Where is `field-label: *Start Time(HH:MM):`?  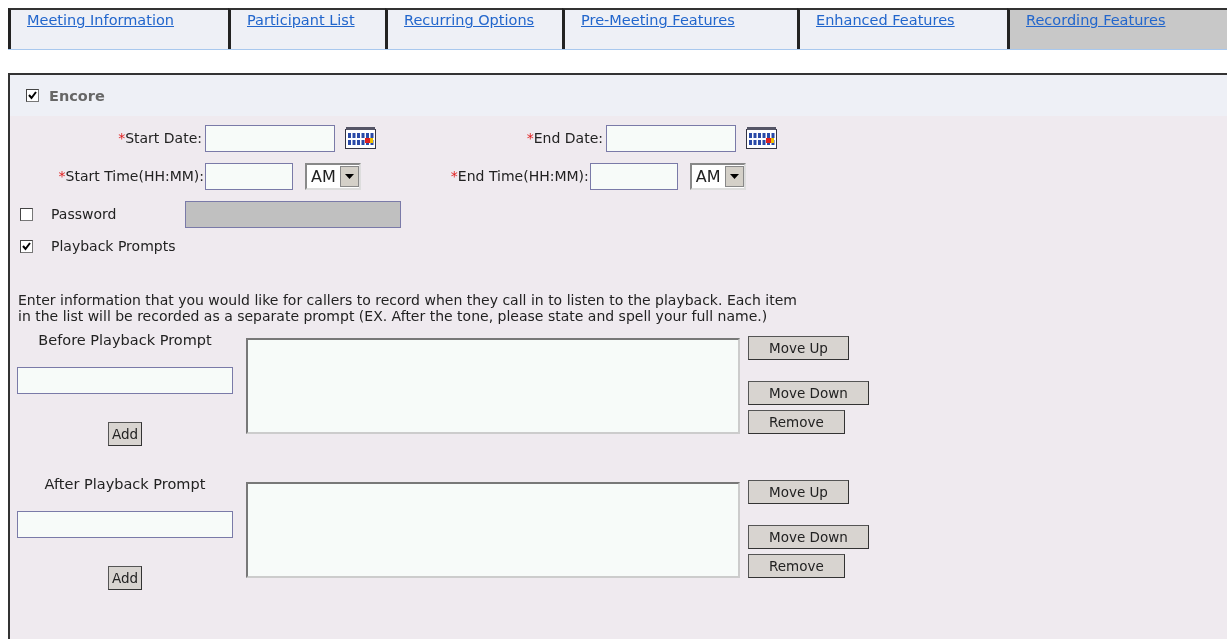 field-label: *Start Time(HH:MM): is located at coordinates (130, 176).